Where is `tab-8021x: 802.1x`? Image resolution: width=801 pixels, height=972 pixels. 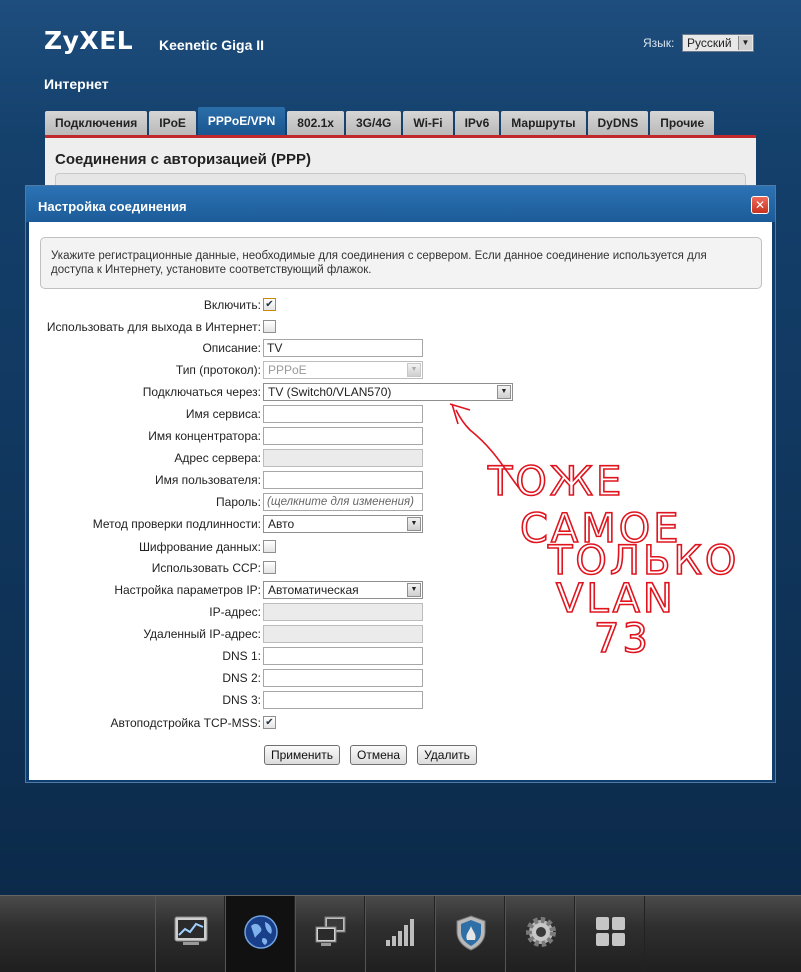 tab-8021x: 802.1x is located at coordinates (315, 123).